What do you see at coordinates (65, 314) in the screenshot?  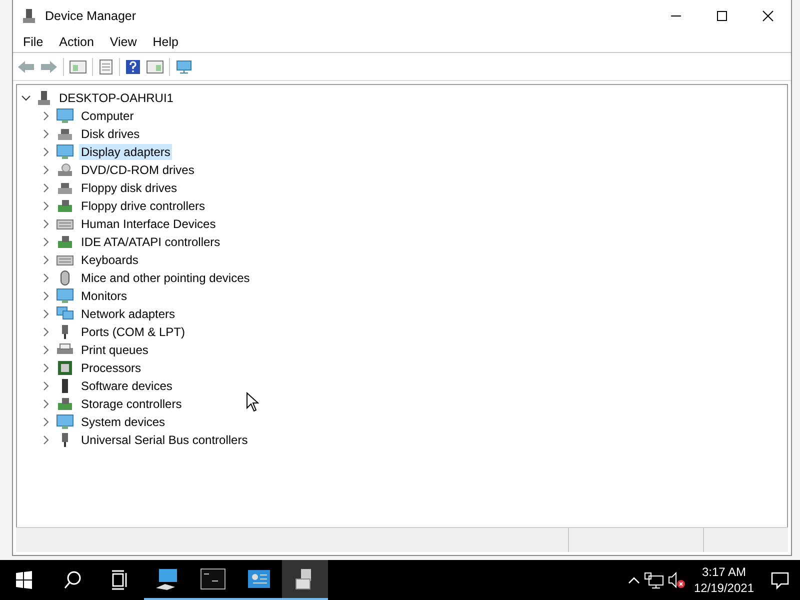 I see `network-icon` at bounding box center [65, 314].